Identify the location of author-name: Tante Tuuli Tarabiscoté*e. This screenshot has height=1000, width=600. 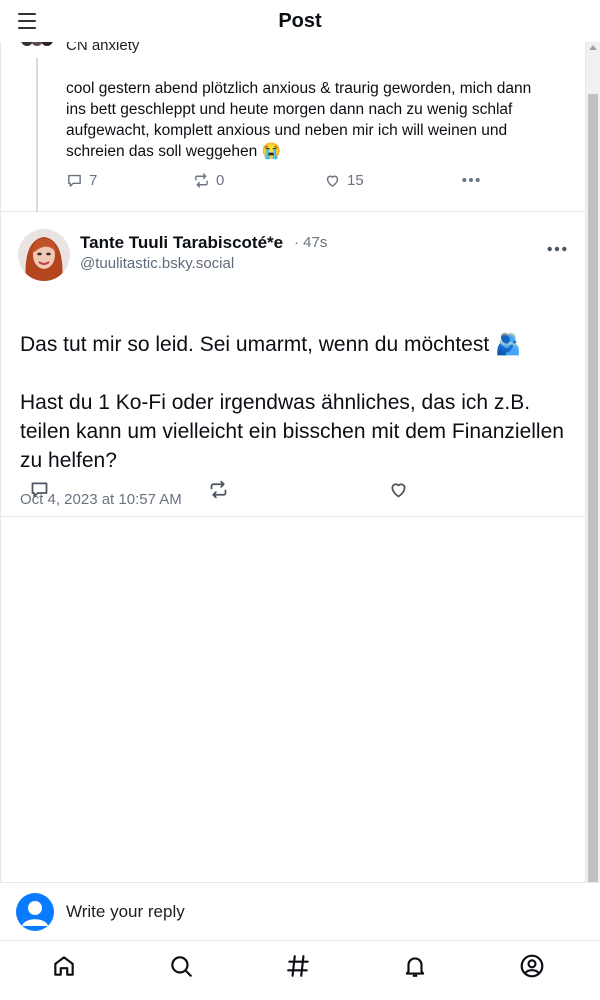
(181, 243).